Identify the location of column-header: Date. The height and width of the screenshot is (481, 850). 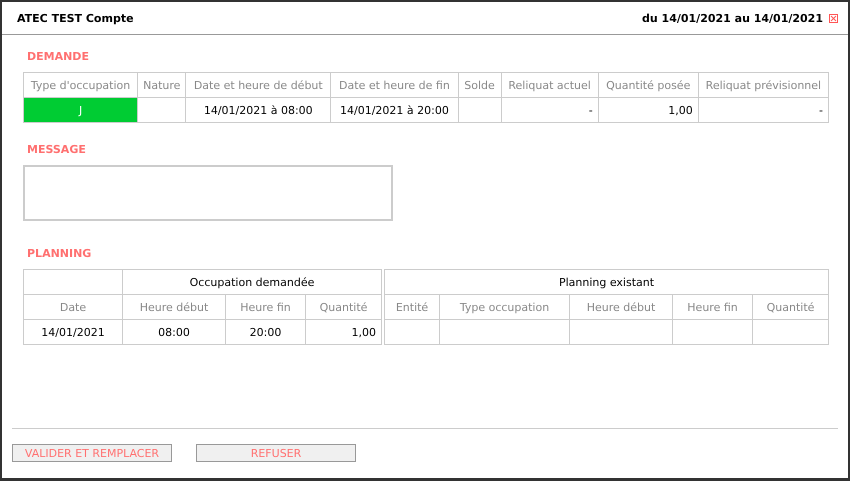
(73, 307).